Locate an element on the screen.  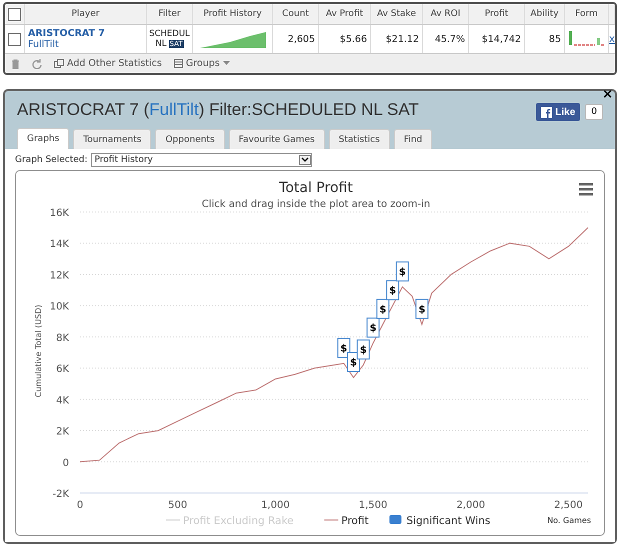
legend-label: Profit is located at coordinates (355, 521).